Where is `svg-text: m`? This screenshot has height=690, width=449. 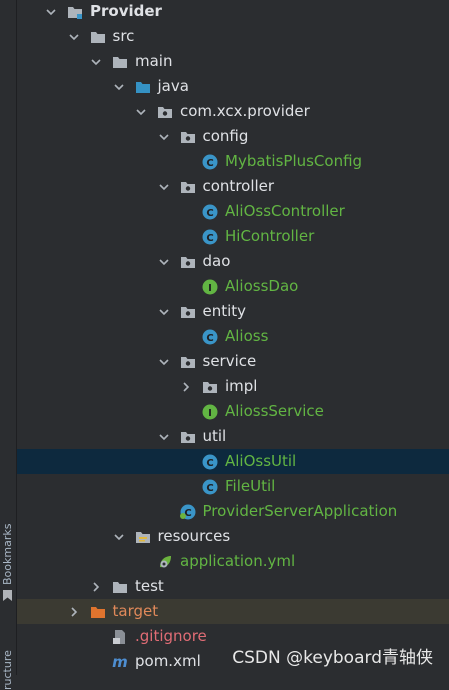
svg-text: m is located at coordinates (120, 662).